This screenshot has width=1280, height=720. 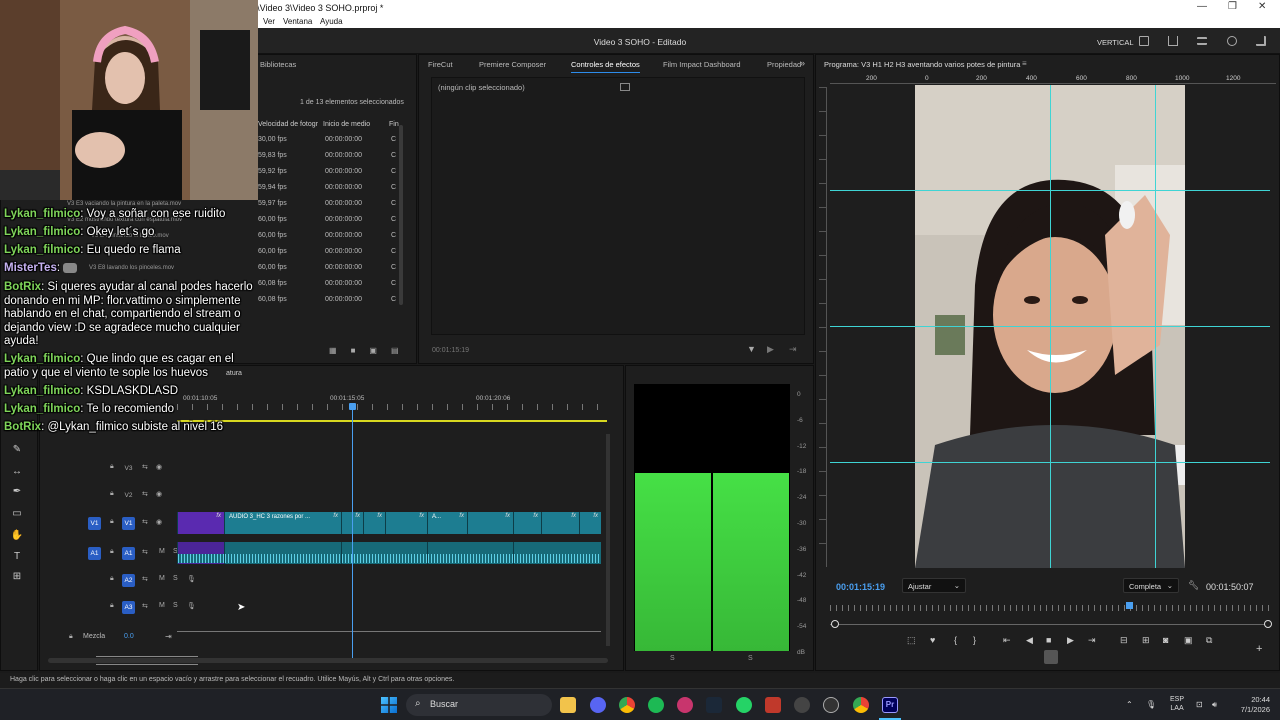 What do you see at coordinates (360, 350) in the screenshot?
I see `folder-icon: ■` at bounding box center [360, 350].